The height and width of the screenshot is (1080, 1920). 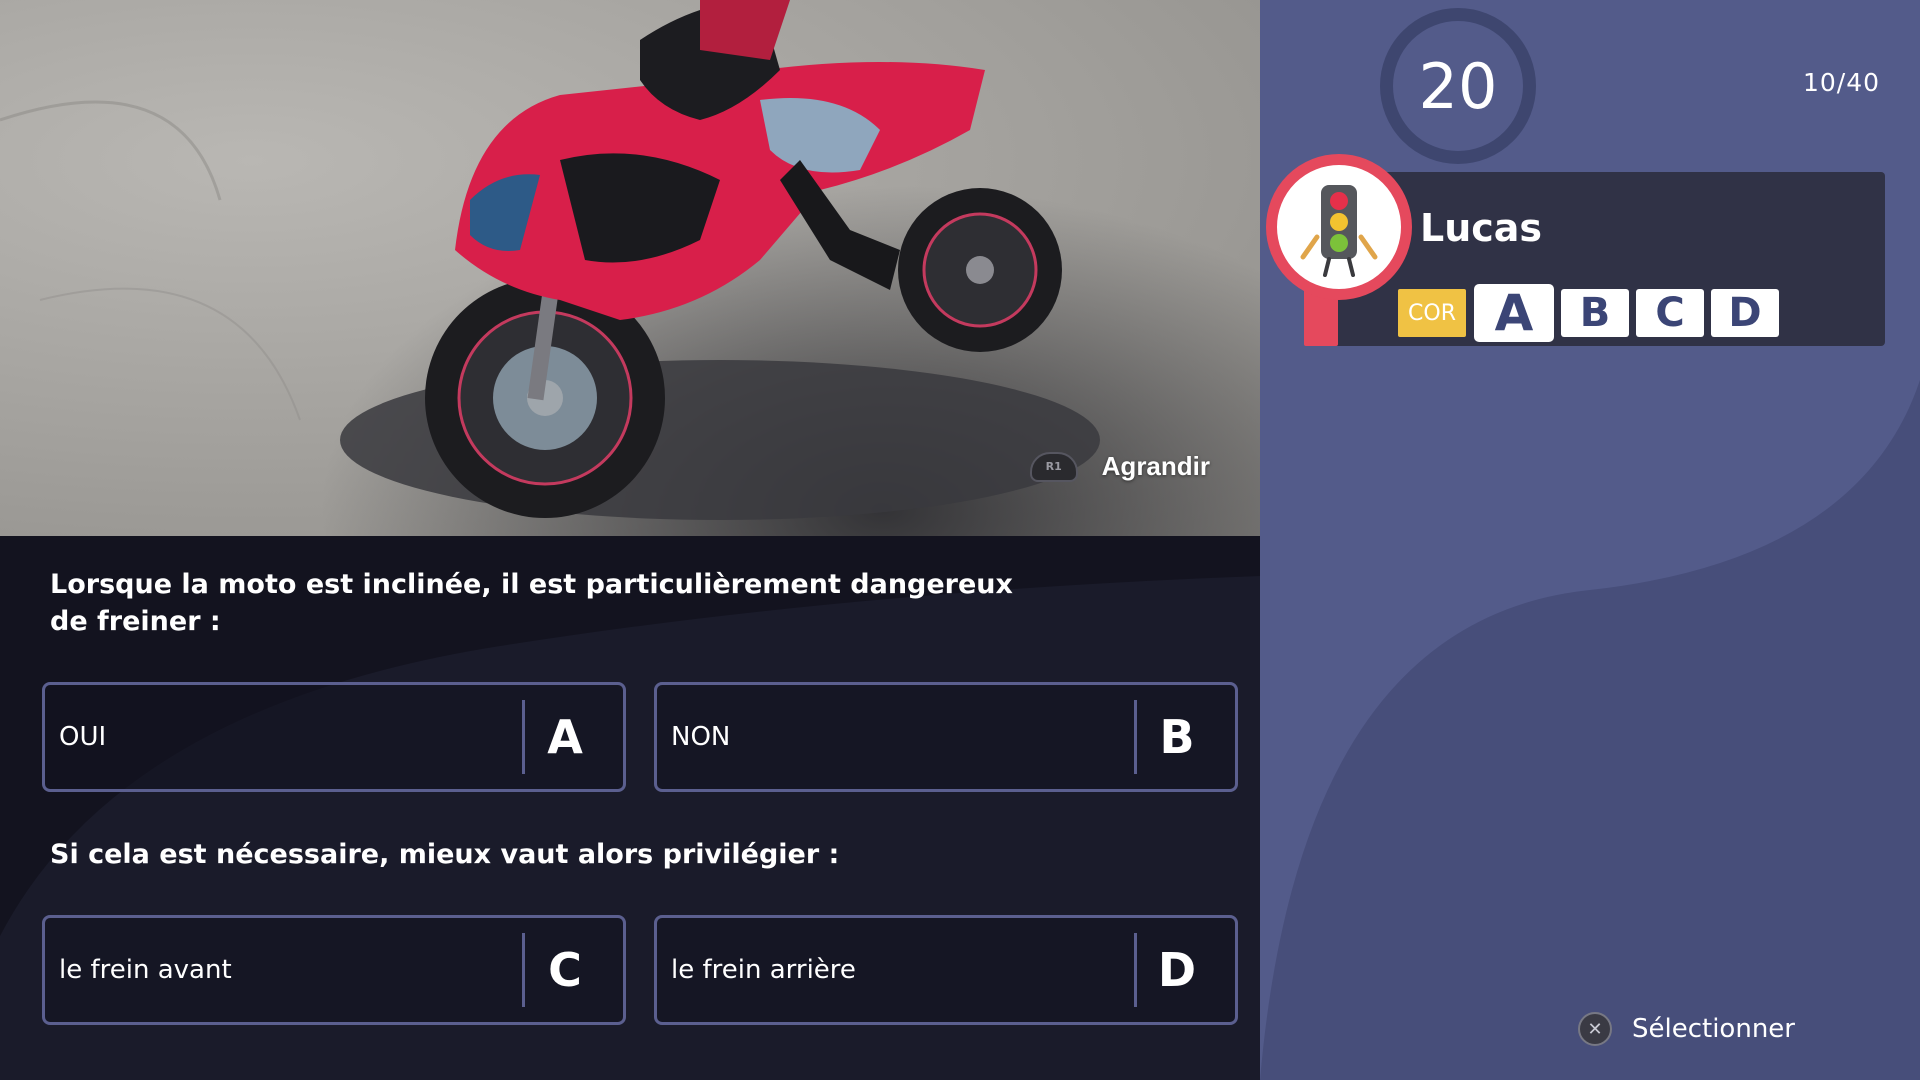 I want to click on timer-value: 20, so click(x=1458, y=86).